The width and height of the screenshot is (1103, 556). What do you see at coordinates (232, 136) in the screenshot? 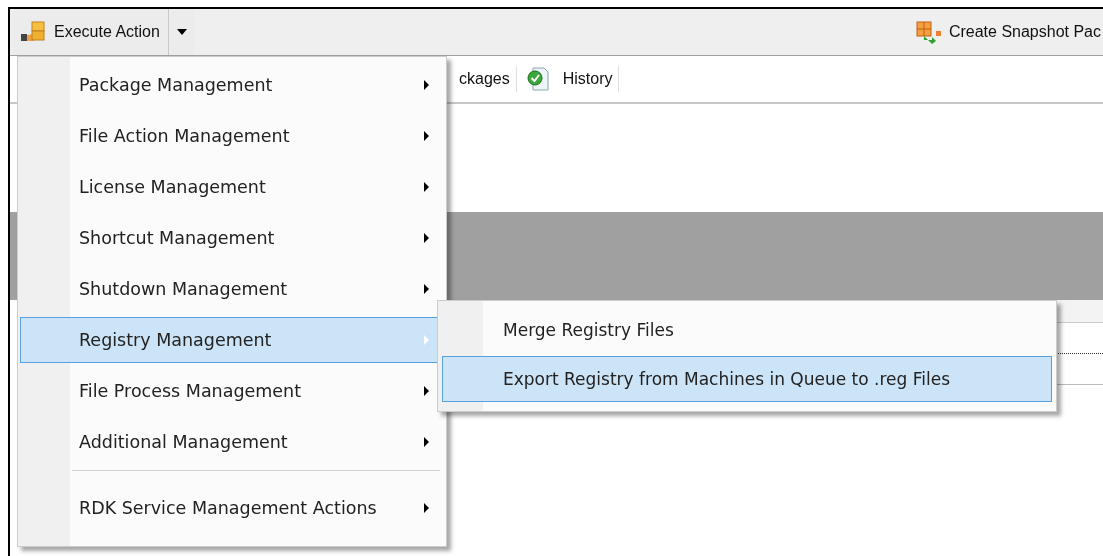
I see `menu-item: File Action Management` at bounding box center [232, 136].